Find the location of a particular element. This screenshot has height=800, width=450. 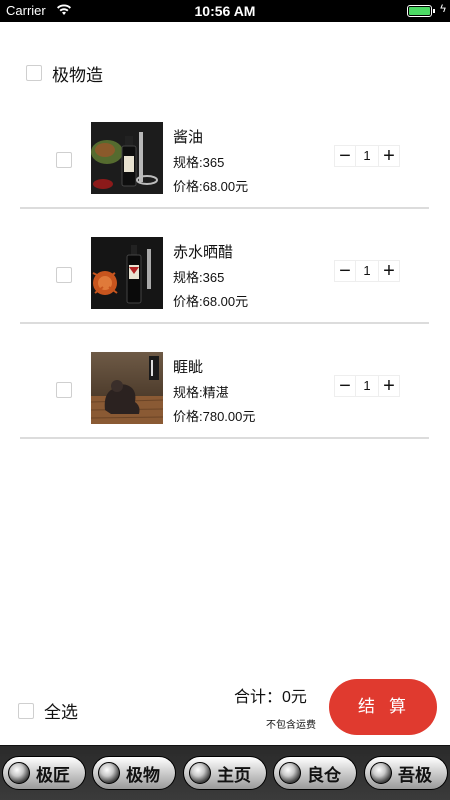

tab-wuji: 吾极 is located at coordinates (406, 773).